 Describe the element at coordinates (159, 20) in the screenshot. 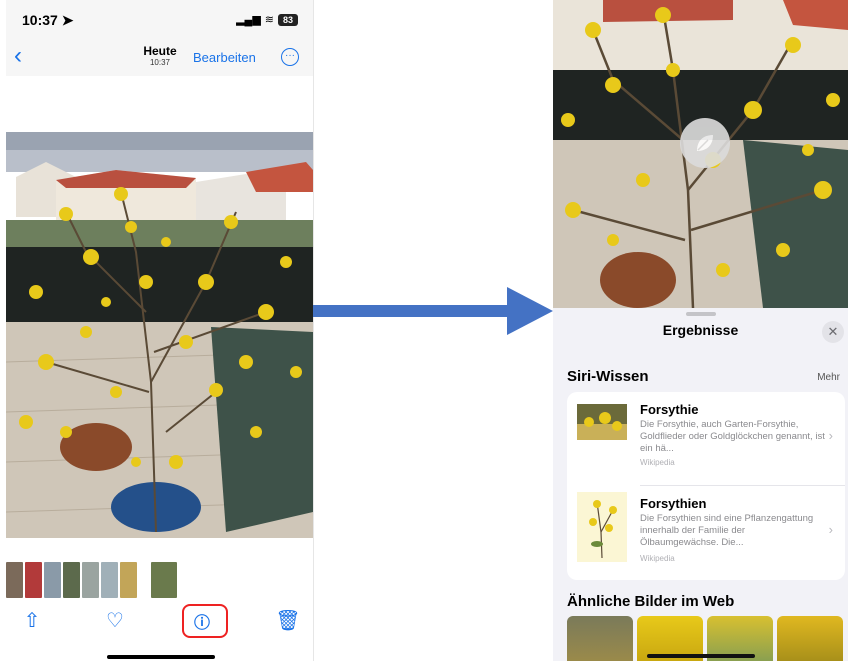

I see `status-bar: 10:37 ➤ ▂▄▆ ≋ 83` at that location.